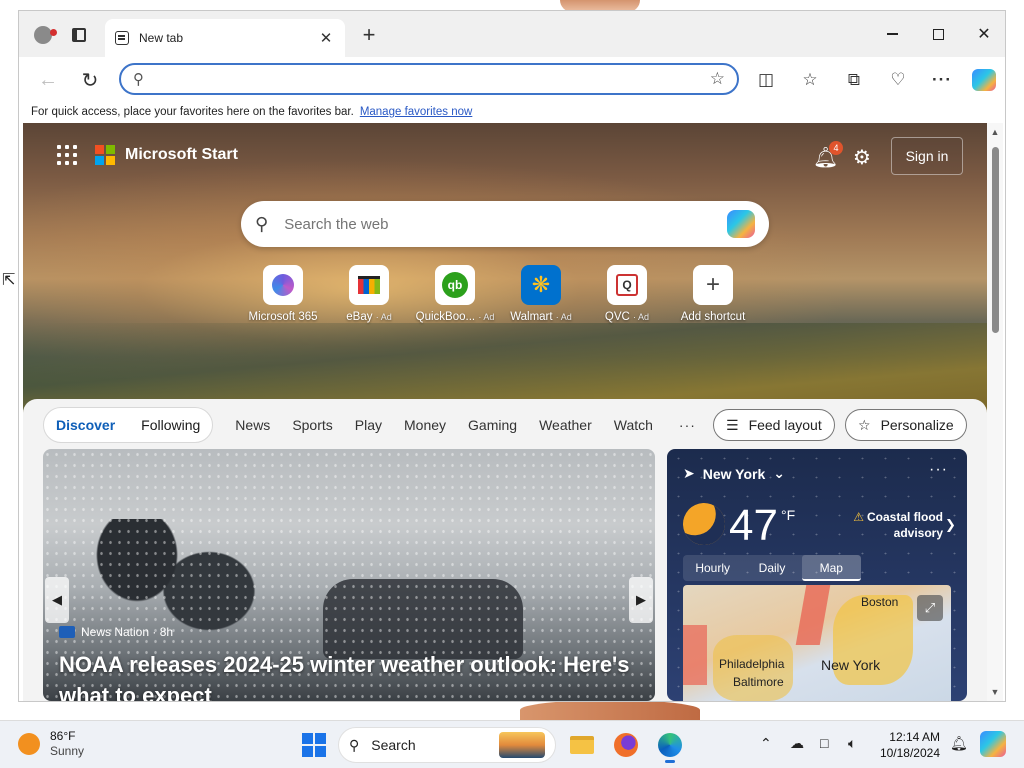 The height and width of the screenshot is (768, 1024). What do you see at coordinates (788, 515) in the screenshot?
I see `temperature-unit: °F` at bounding box center [788, 515].